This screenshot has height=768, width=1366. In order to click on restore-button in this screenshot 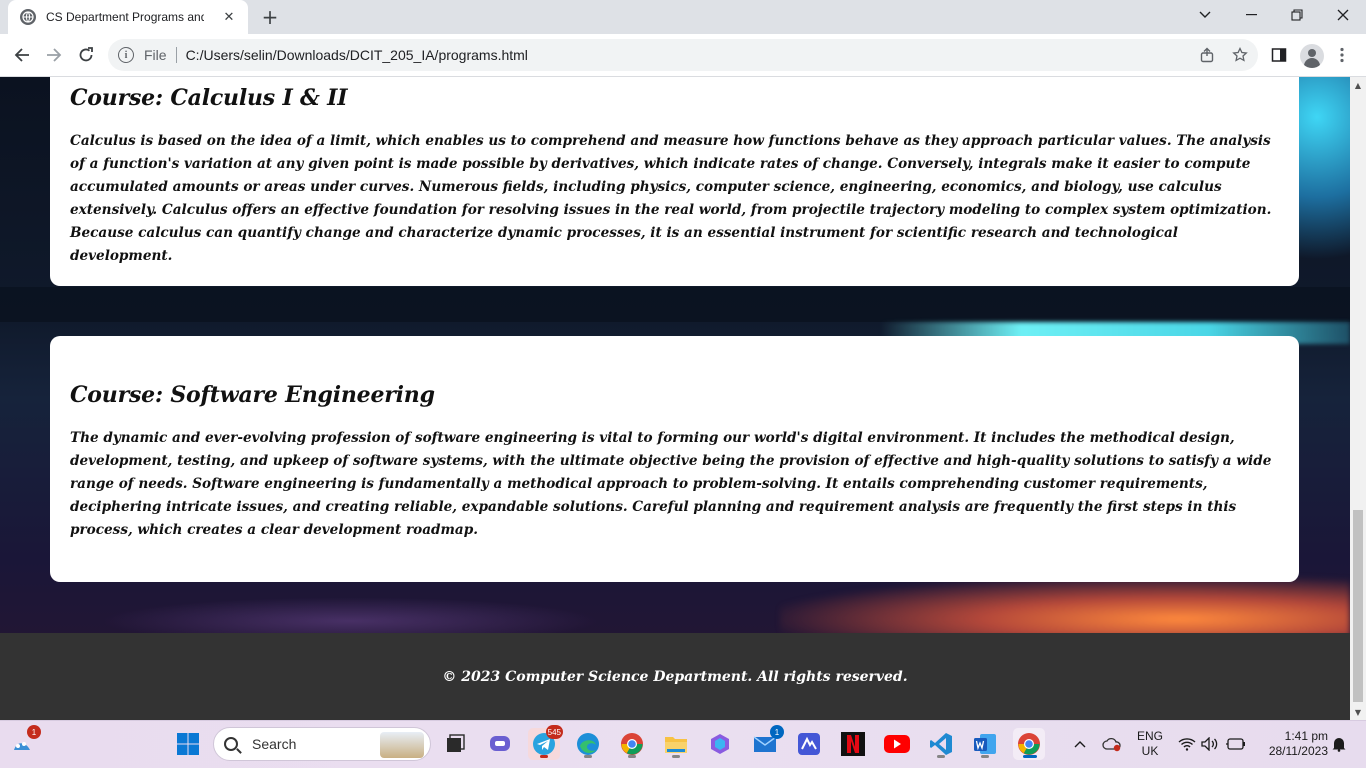, I will do `click(1297, 15)`.